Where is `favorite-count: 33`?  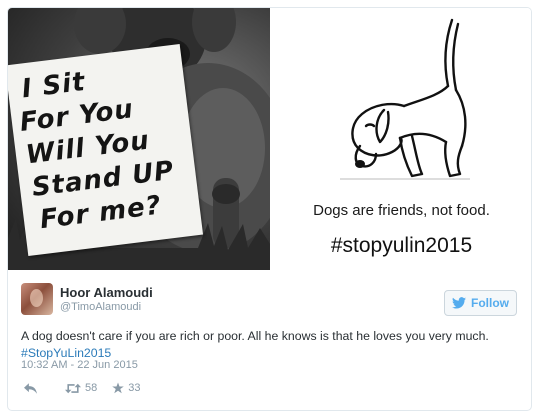 favorite-count: 33 is located at coordinates (134, 388).